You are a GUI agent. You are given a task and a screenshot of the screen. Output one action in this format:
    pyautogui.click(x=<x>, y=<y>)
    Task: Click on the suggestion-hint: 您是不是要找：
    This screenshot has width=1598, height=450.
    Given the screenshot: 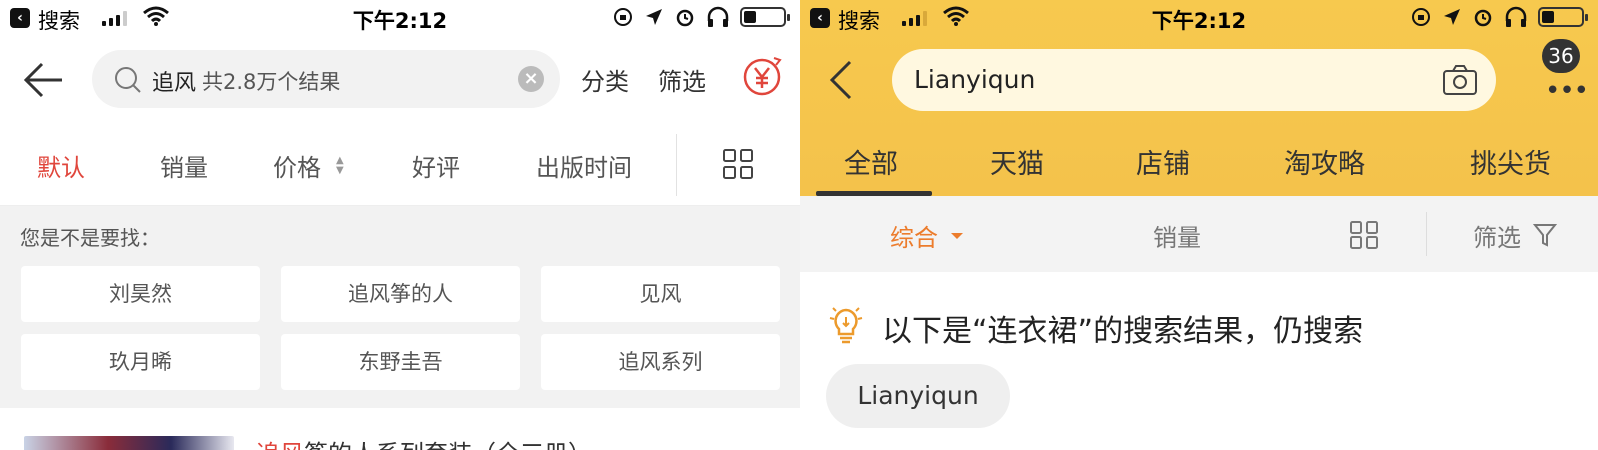 What is the action you would take?
    pyautogui.click(x=90, y=238)
    